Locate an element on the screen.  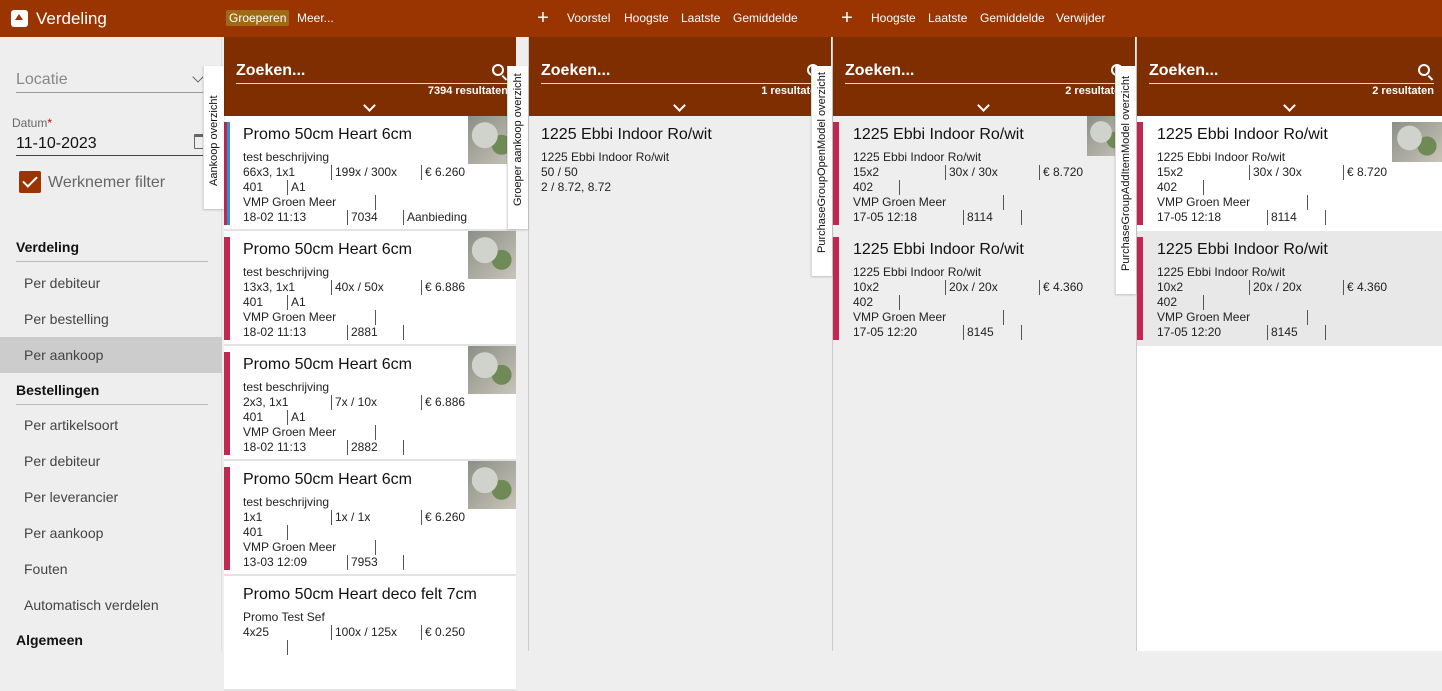
item-title: Promo 50cm Heart deco felt 7cm is located at coordinates (360, 594).